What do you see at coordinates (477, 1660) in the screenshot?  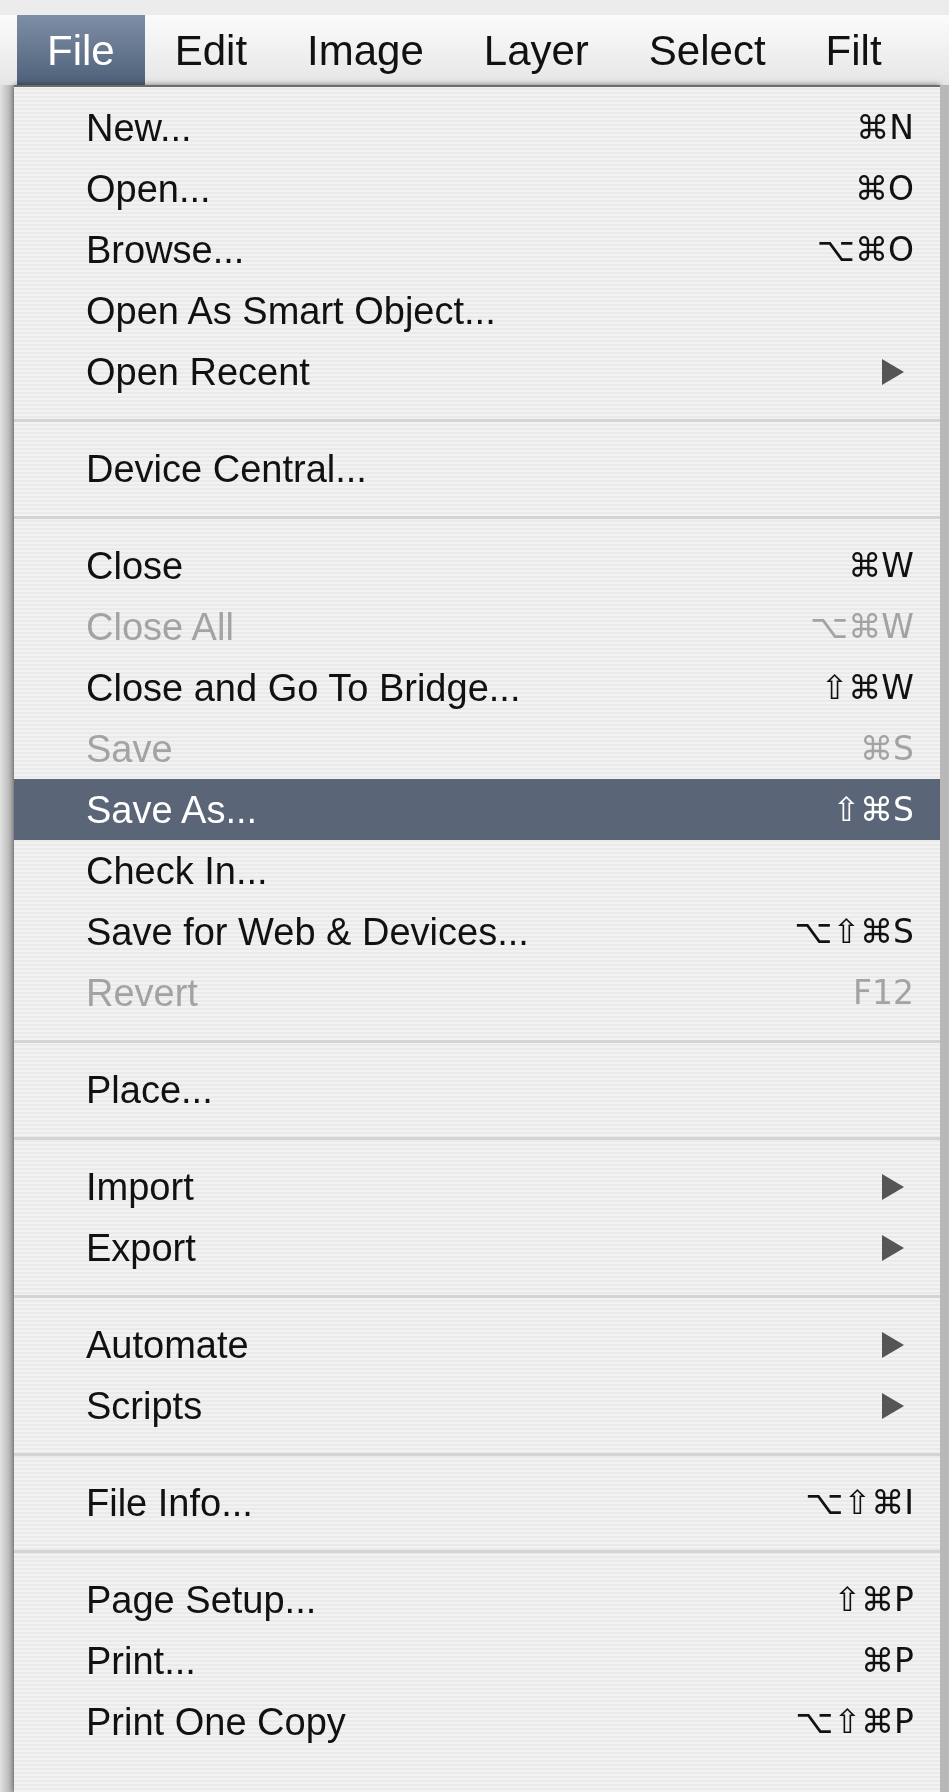 I see `menu-item: Print... ⌘P` at bounding box center [477, 1660].